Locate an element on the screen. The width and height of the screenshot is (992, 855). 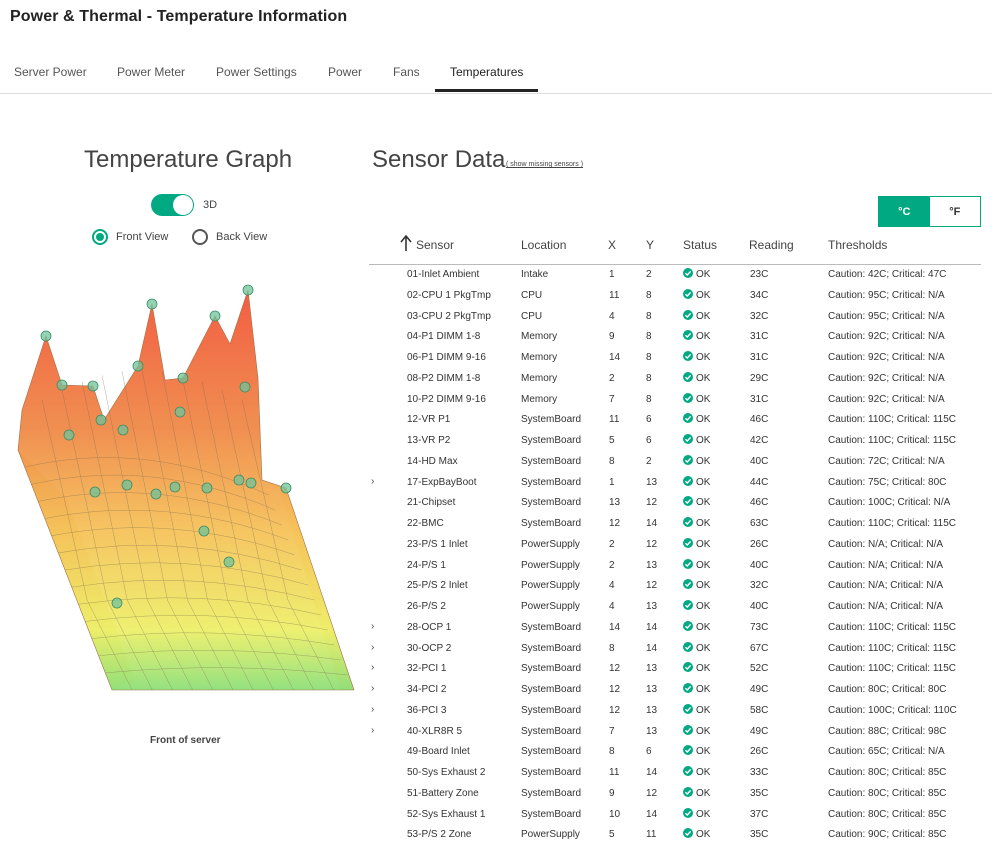
sensor-location: Intake is located at coordinates (535, 274).